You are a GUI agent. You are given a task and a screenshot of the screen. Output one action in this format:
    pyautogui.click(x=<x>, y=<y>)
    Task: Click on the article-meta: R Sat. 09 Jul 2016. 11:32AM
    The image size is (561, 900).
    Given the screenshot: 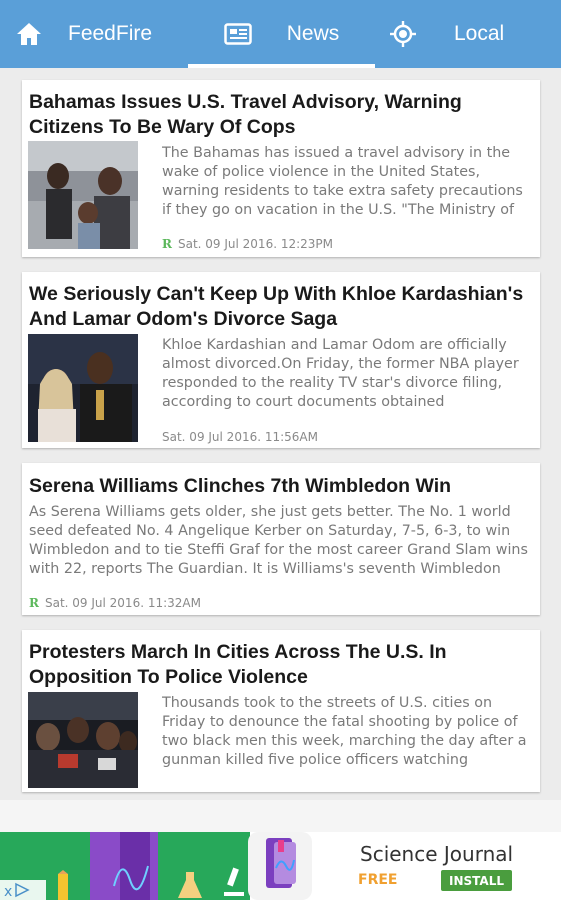 What is the action you would take?
    pyautogui.click(x=115, y=603)
    